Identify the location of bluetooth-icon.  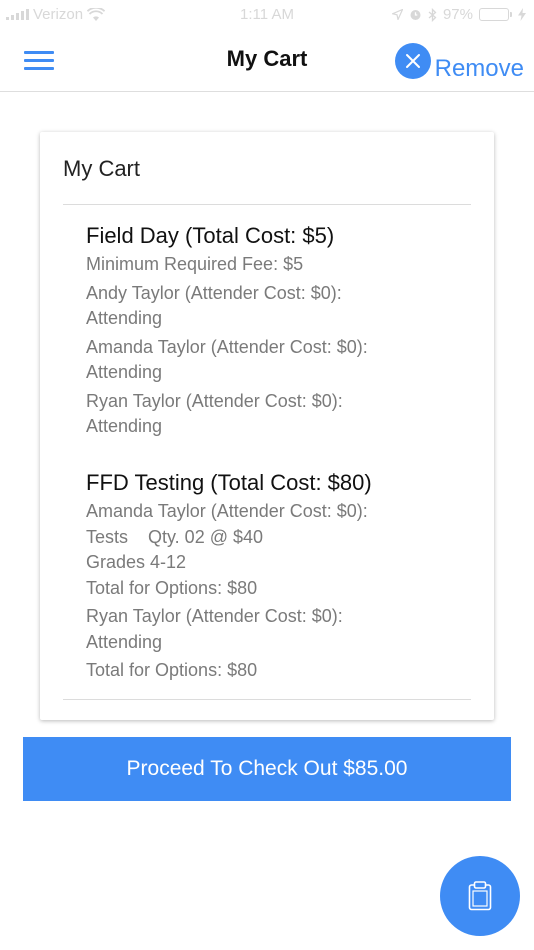
(432, 14).